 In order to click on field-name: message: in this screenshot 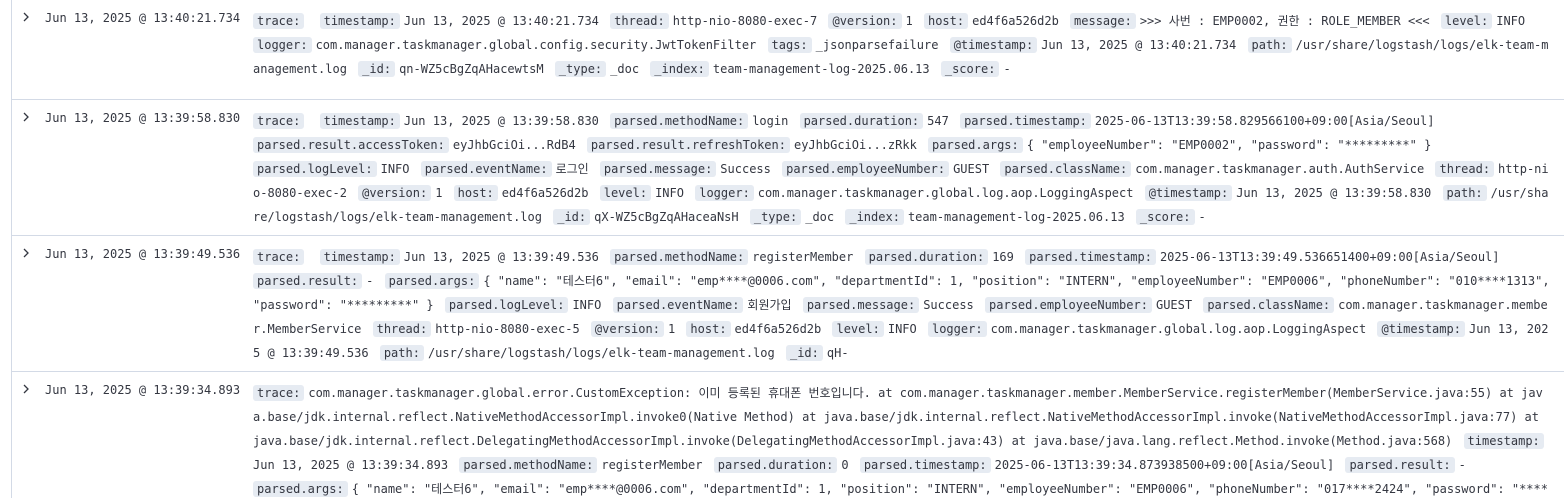, I will do `click(1103, 21)`.